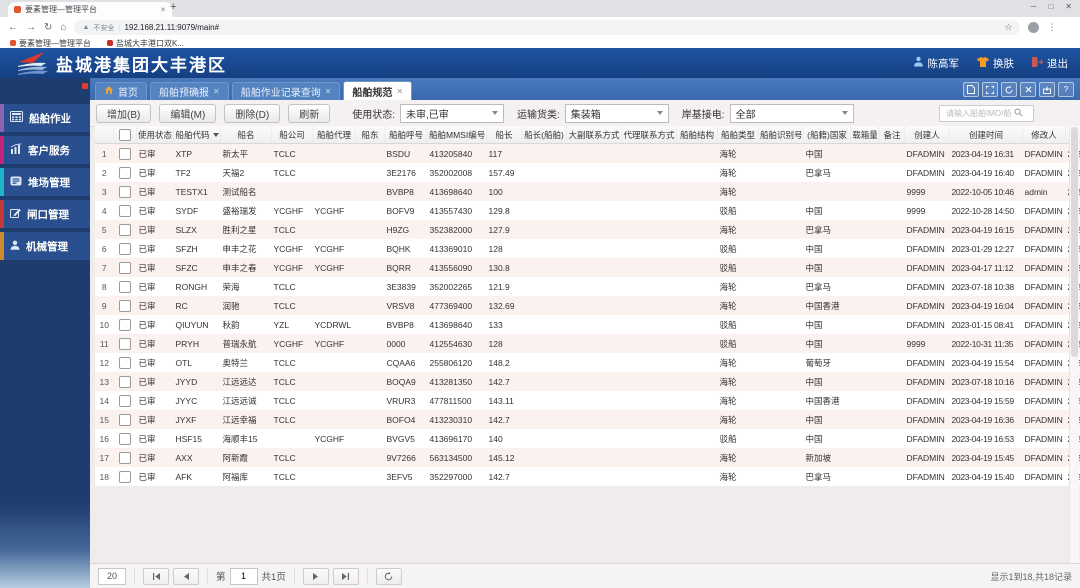  I want to click on col-_cb, so click(125, 135).